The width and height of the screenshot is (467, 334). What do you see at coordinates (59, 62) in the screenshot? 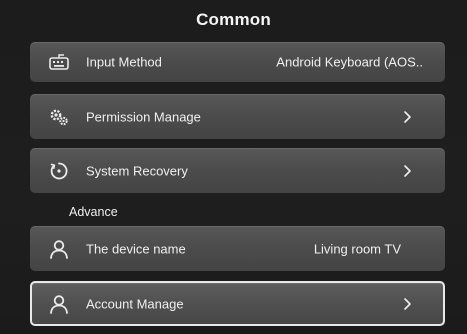
I see `keyboard-icon` at bounding box center [59, 62].